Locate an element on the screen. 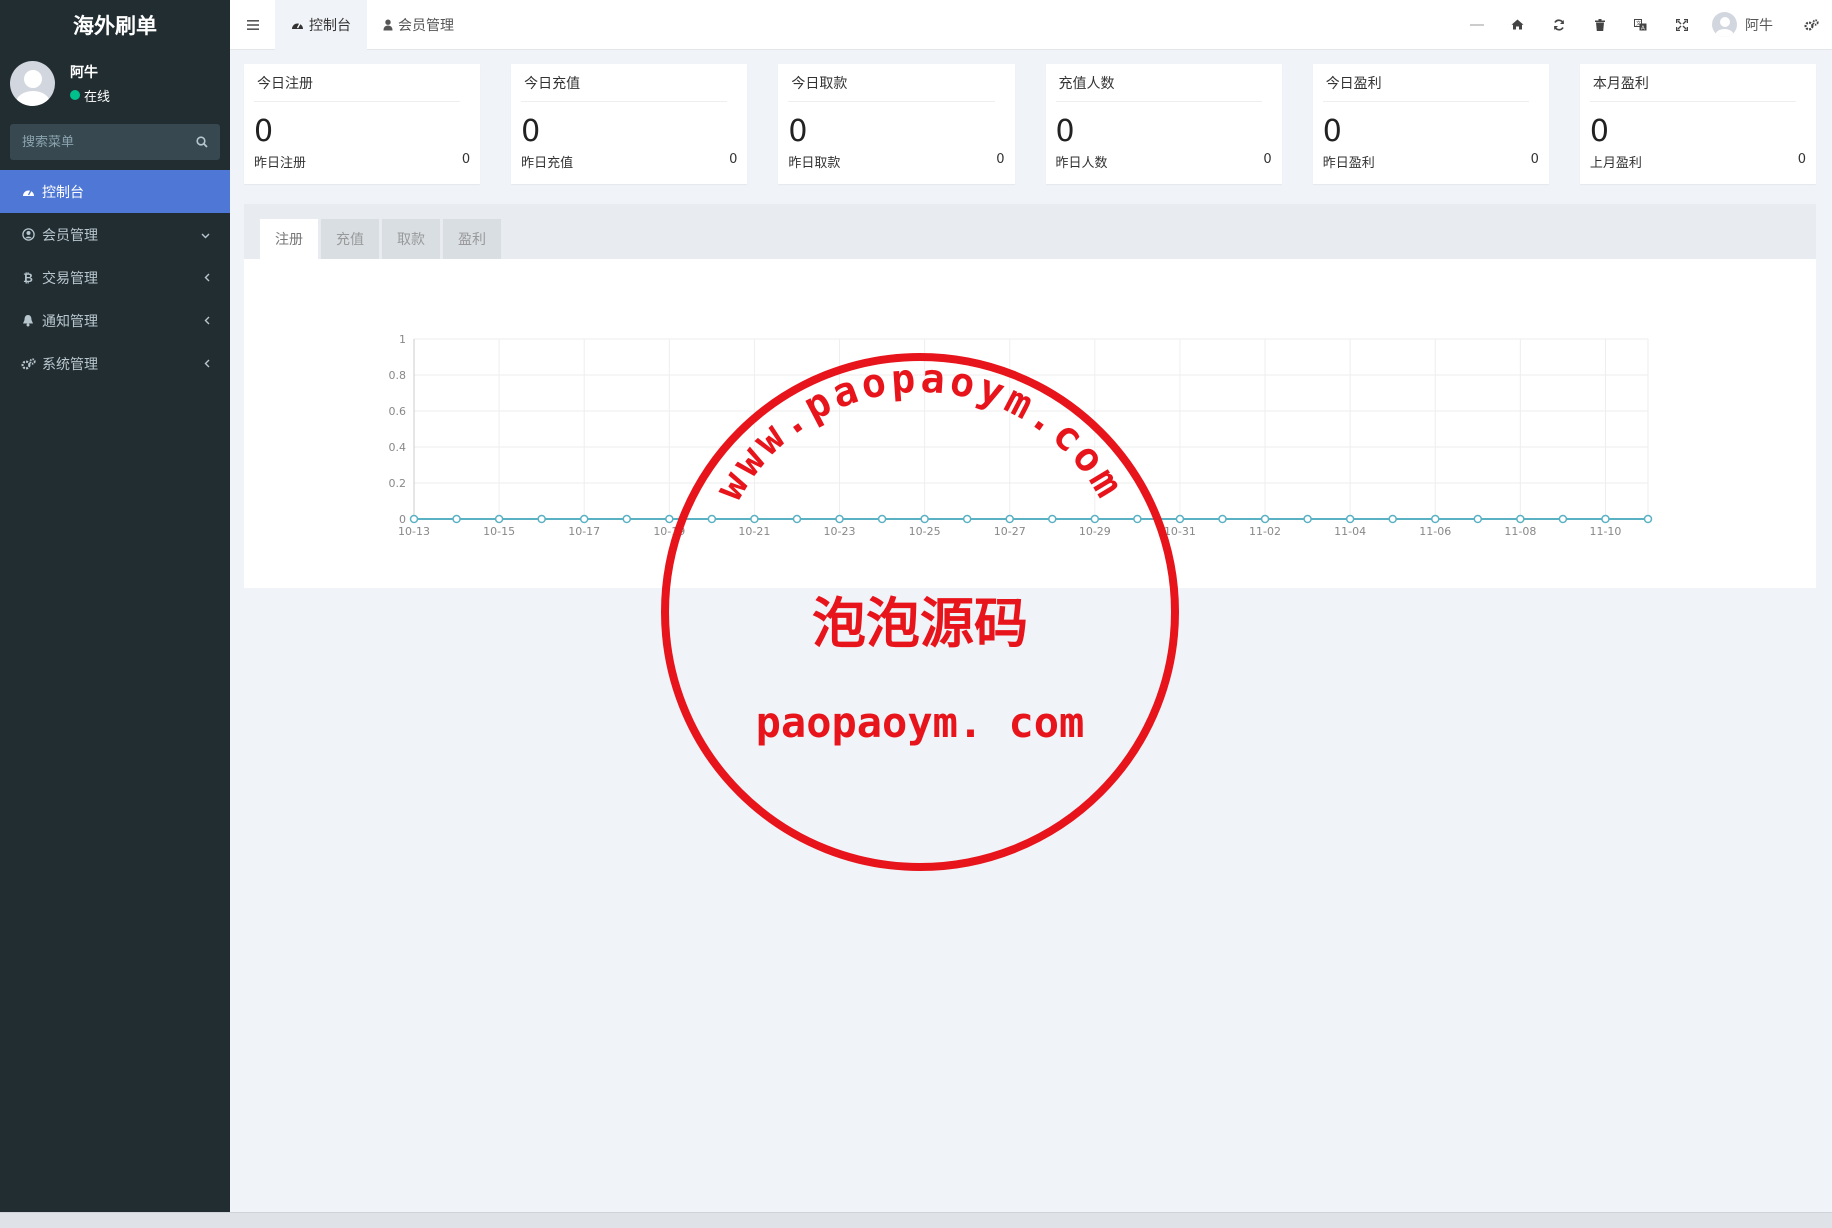  x-tick-label: 11-04 is located at coordinates (1350, 531).